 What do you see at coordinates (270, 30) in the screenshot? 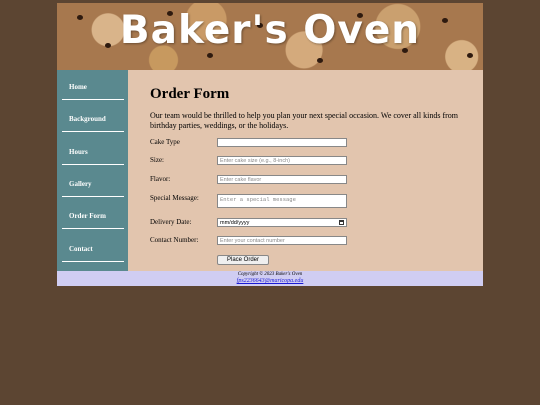
I see `site-title: Baker's Oven` at bounding box center [270, 30].